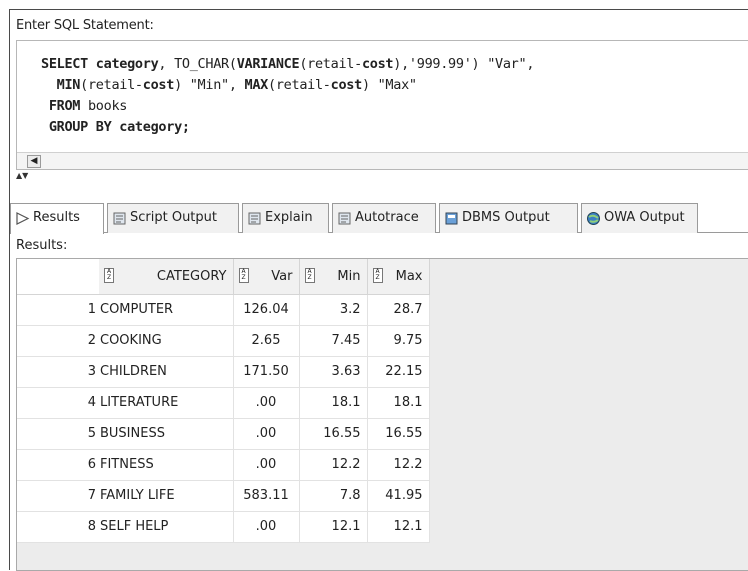 The image size is (748, 571). What do you see at coordinates (127, 64) in the screenshot?
I see `sql-token: category` at bounding box center [127, 64].